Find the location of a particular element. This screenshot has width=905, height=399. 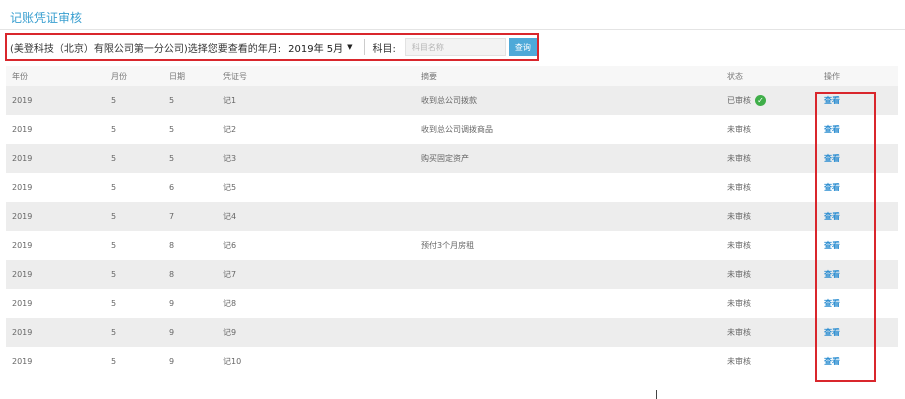

table-row: 2019 5 8 记6 预付3个月房租 未审核 查看 is located at coordinates (452, 245).